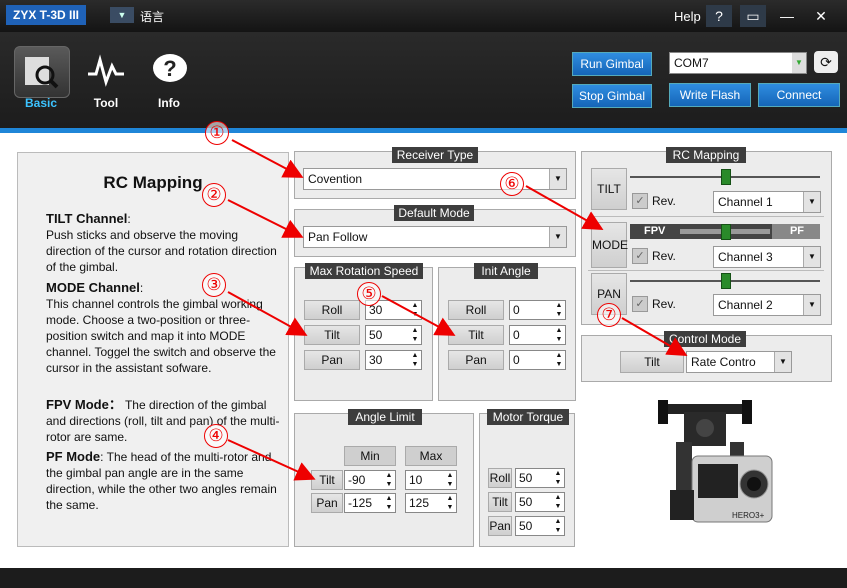 This screenshot has height=588, width=847. What do you see at coordinates (214, 285) in the screenshot?
I see `callout-3: ③` at bounding box center [214, 285].